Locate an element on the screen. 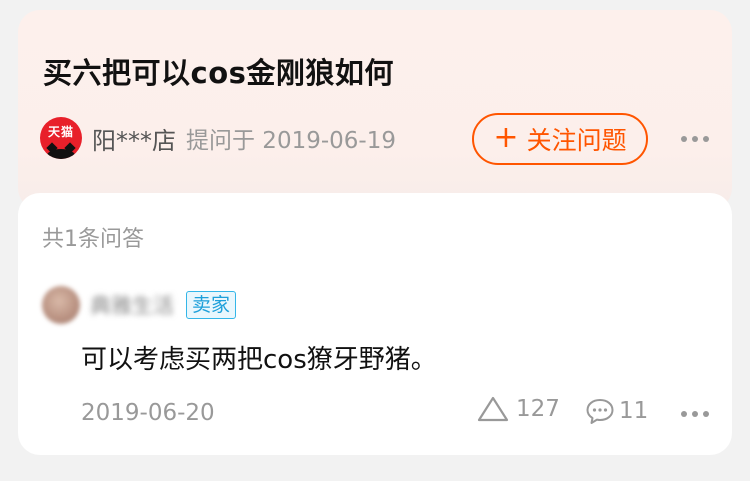 This screenshot has height=481, width=750. like-button: 127 is located at coordinates (518, 409).